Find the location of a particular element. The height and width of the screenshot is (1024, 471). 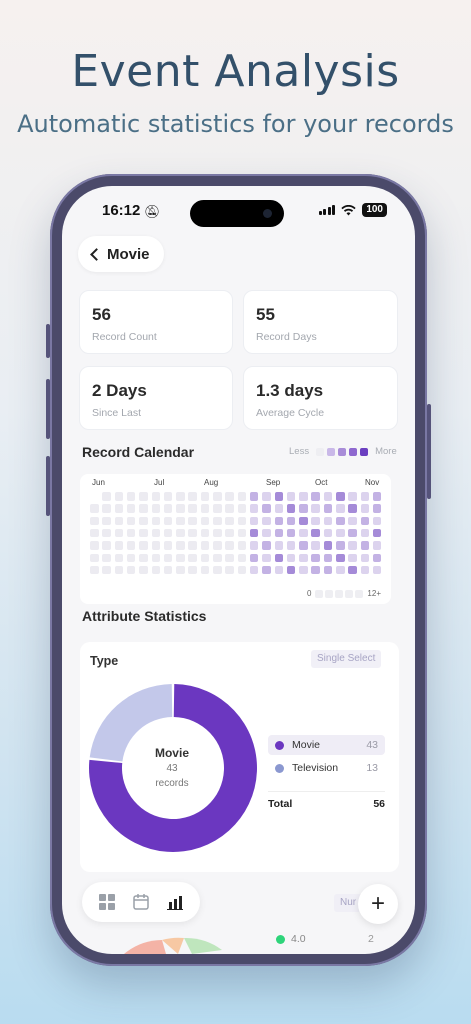

bar-chart-icon is located at coordinates (175, 902).